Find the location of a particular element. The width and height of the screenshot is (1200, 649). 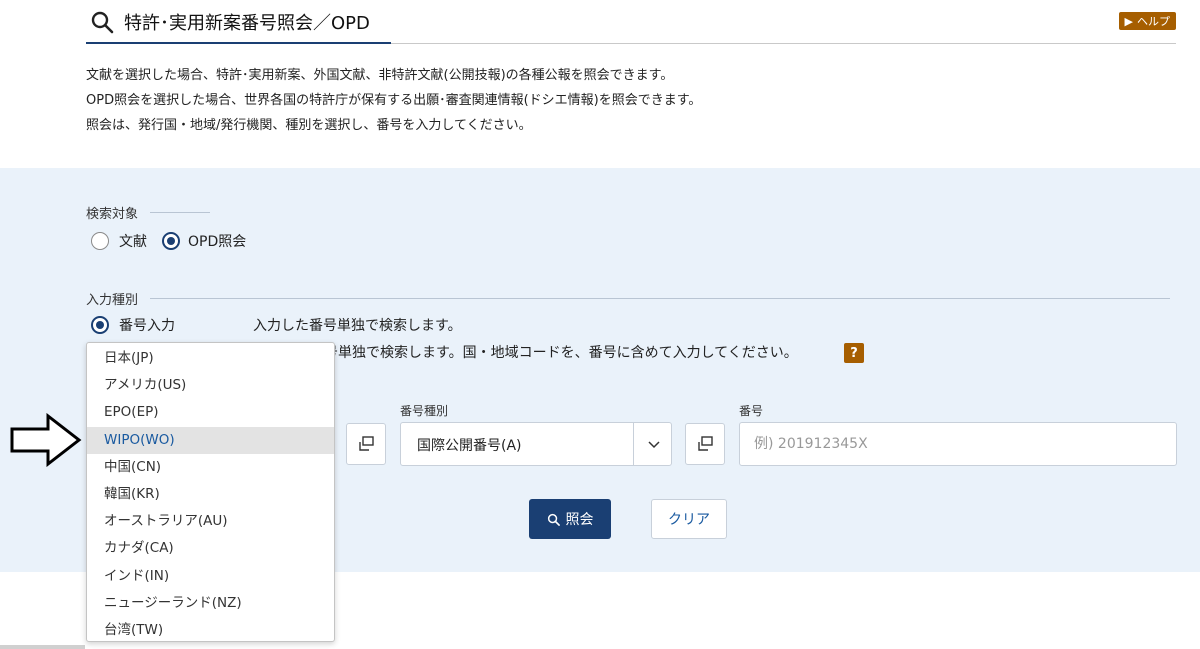

description-line: 照会は、発行国・地域/発行機関、種別を選択し、番号を入力してください。 is located at coordinates (309, 125).